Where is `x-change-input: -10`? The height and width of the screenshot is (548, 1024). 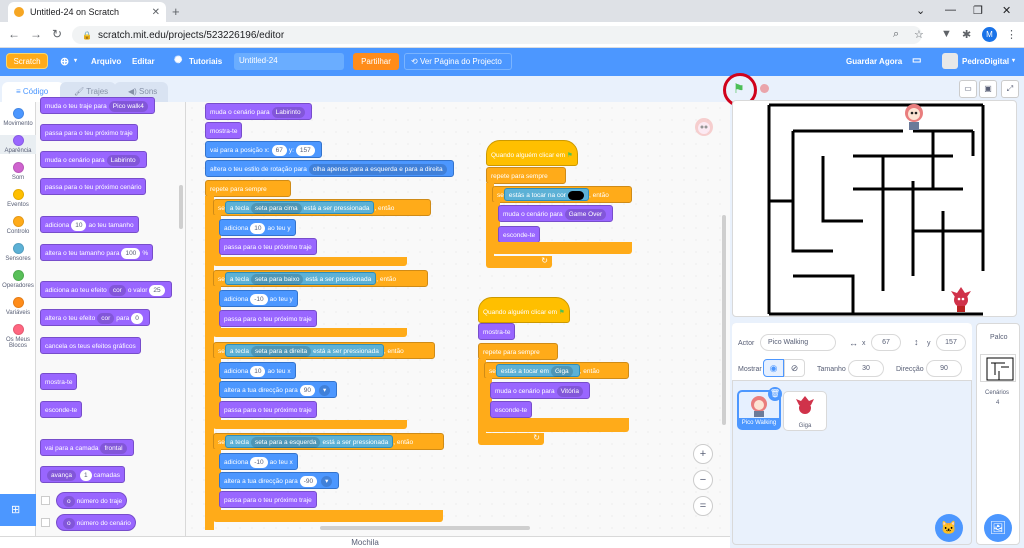
x-change-input: -10 is located at coordinates (259, 462).